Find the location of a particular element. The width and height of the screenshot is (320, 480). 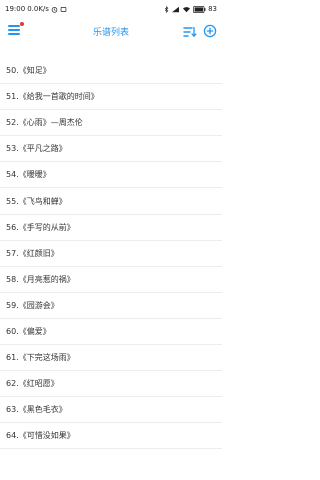

notification-icon is located at coordinates (63, 9).